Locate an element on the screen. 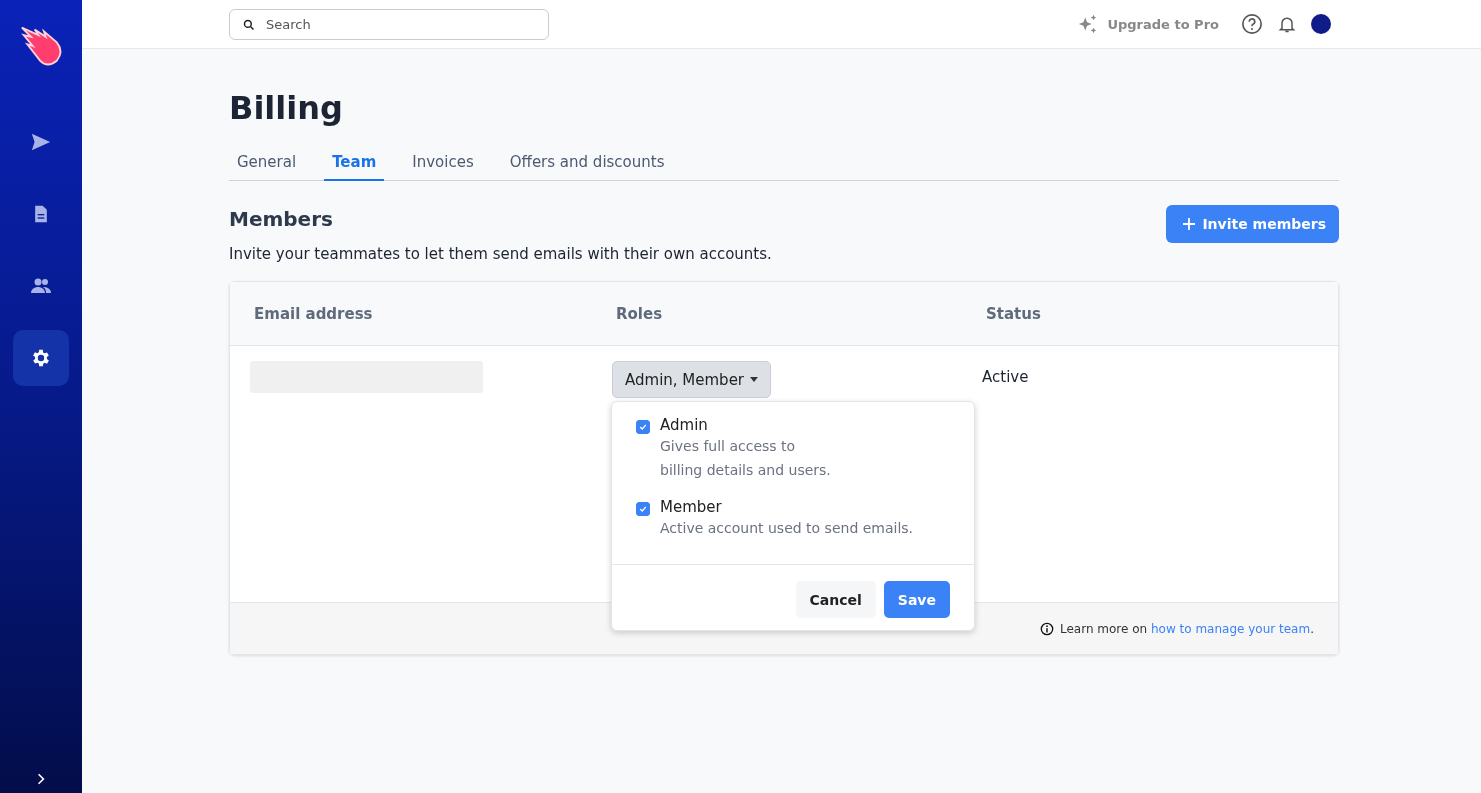 The image size is (1481, 793). roles-dropdown: Admin, Member is located at coordinates (692, 379).